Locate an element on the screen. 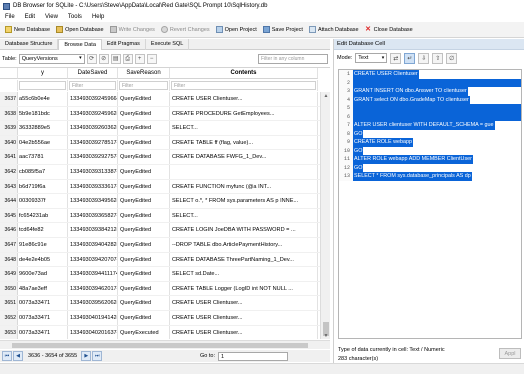  scroll-down-icon: ▼ is located at coordinates (326, 335).